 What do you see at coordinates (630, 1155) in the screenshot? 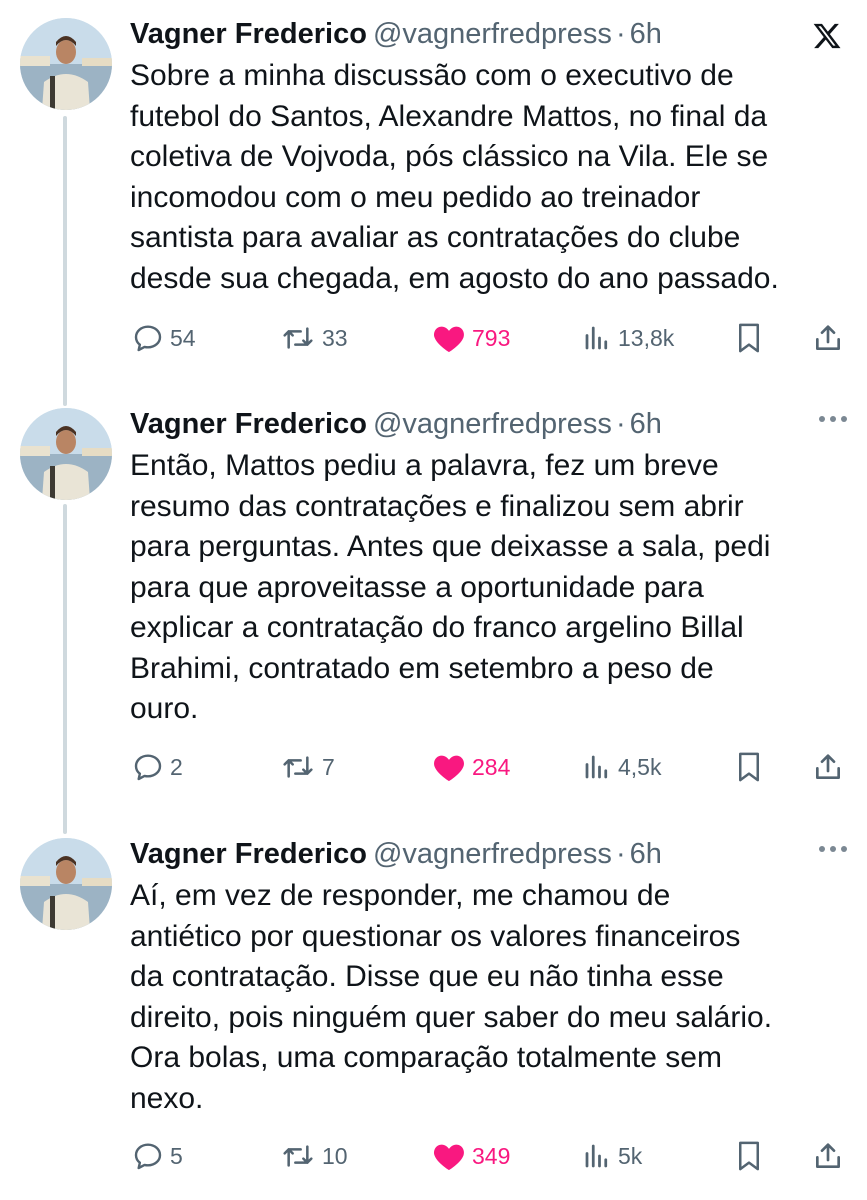
I see `views-count: 5k` at bounding box center [630, 1155].